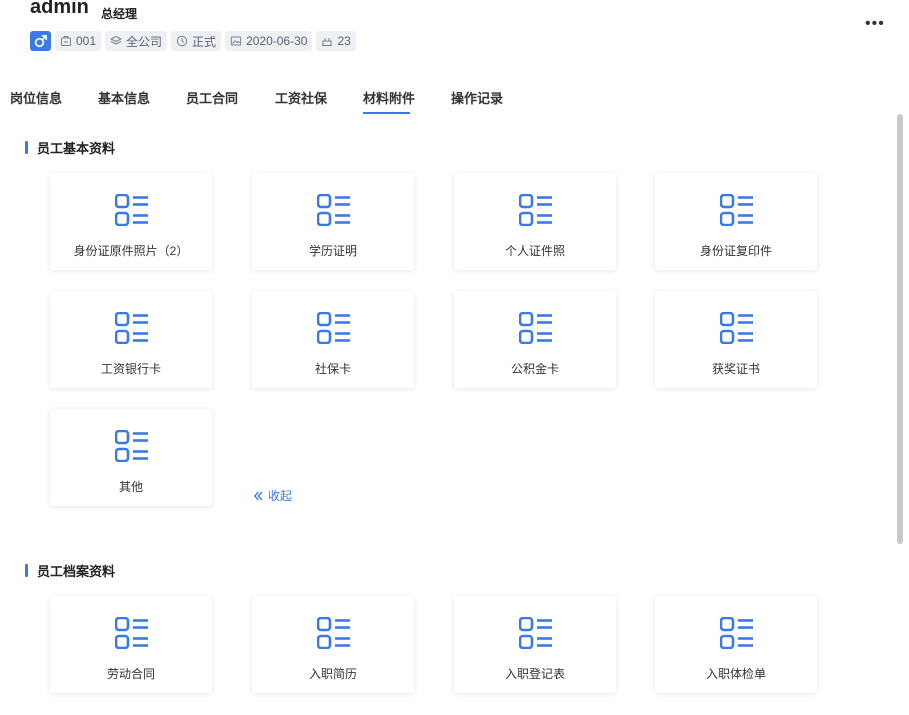 This screenshot has height=715, width=909. I want to click on document-card: 身份证原件照片（2）, so click(131, 221).